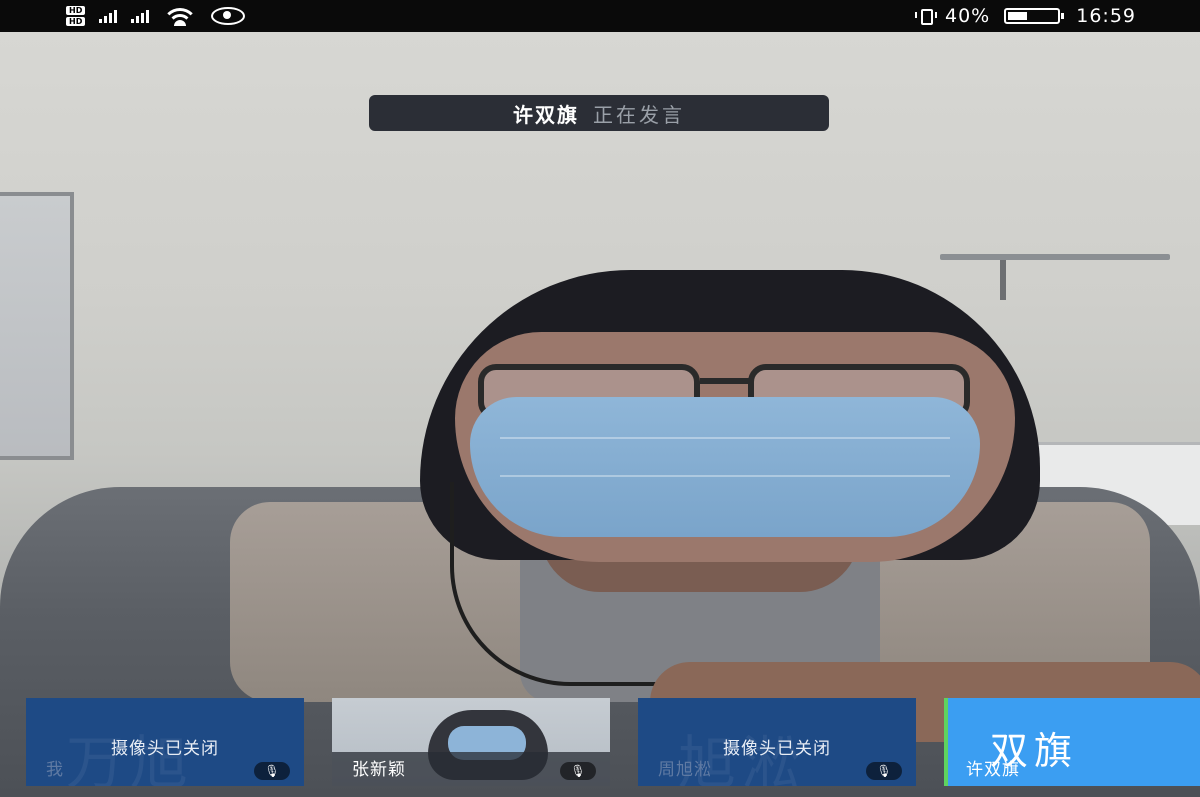  Describe the element at coordinates (1055, 257) in the screenshot. I see `ceiling-fixture` at that location.